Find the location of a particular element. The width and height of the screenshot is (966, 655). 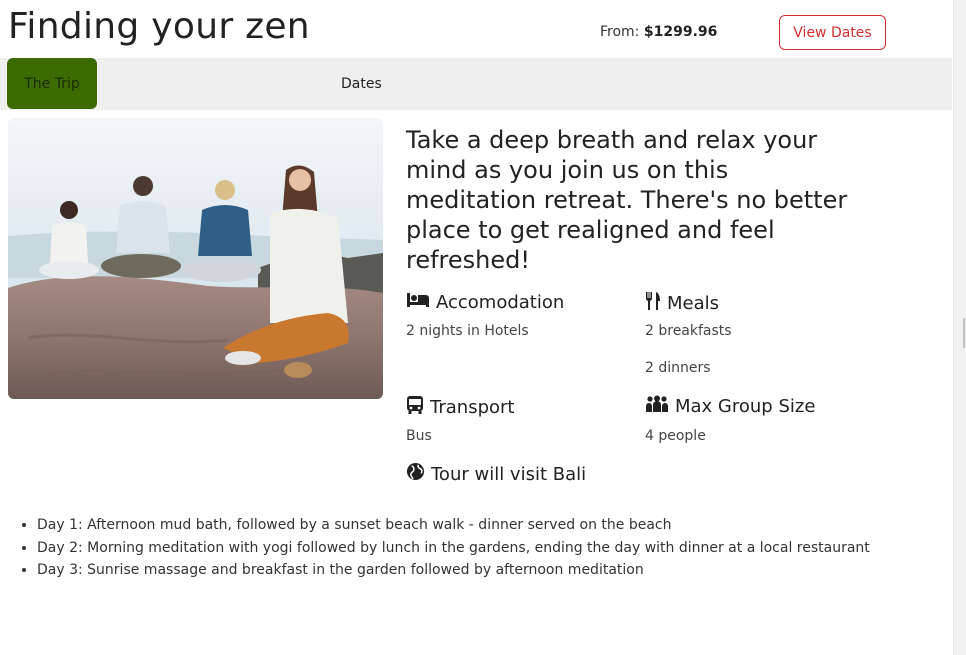

scrollbar-thumb is located at coordinates (964, 333).